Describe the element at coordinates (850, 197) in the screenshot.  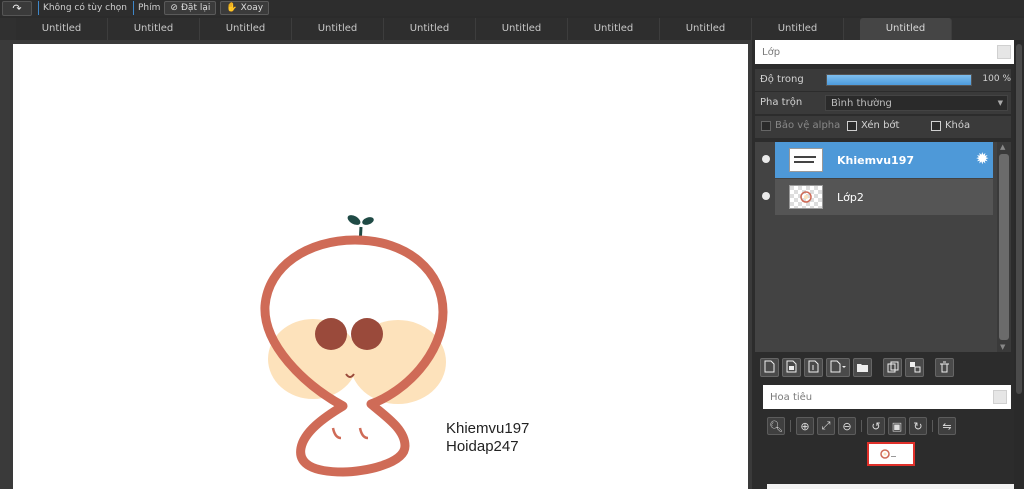
I see `layer-name: Lớp2` at that location.